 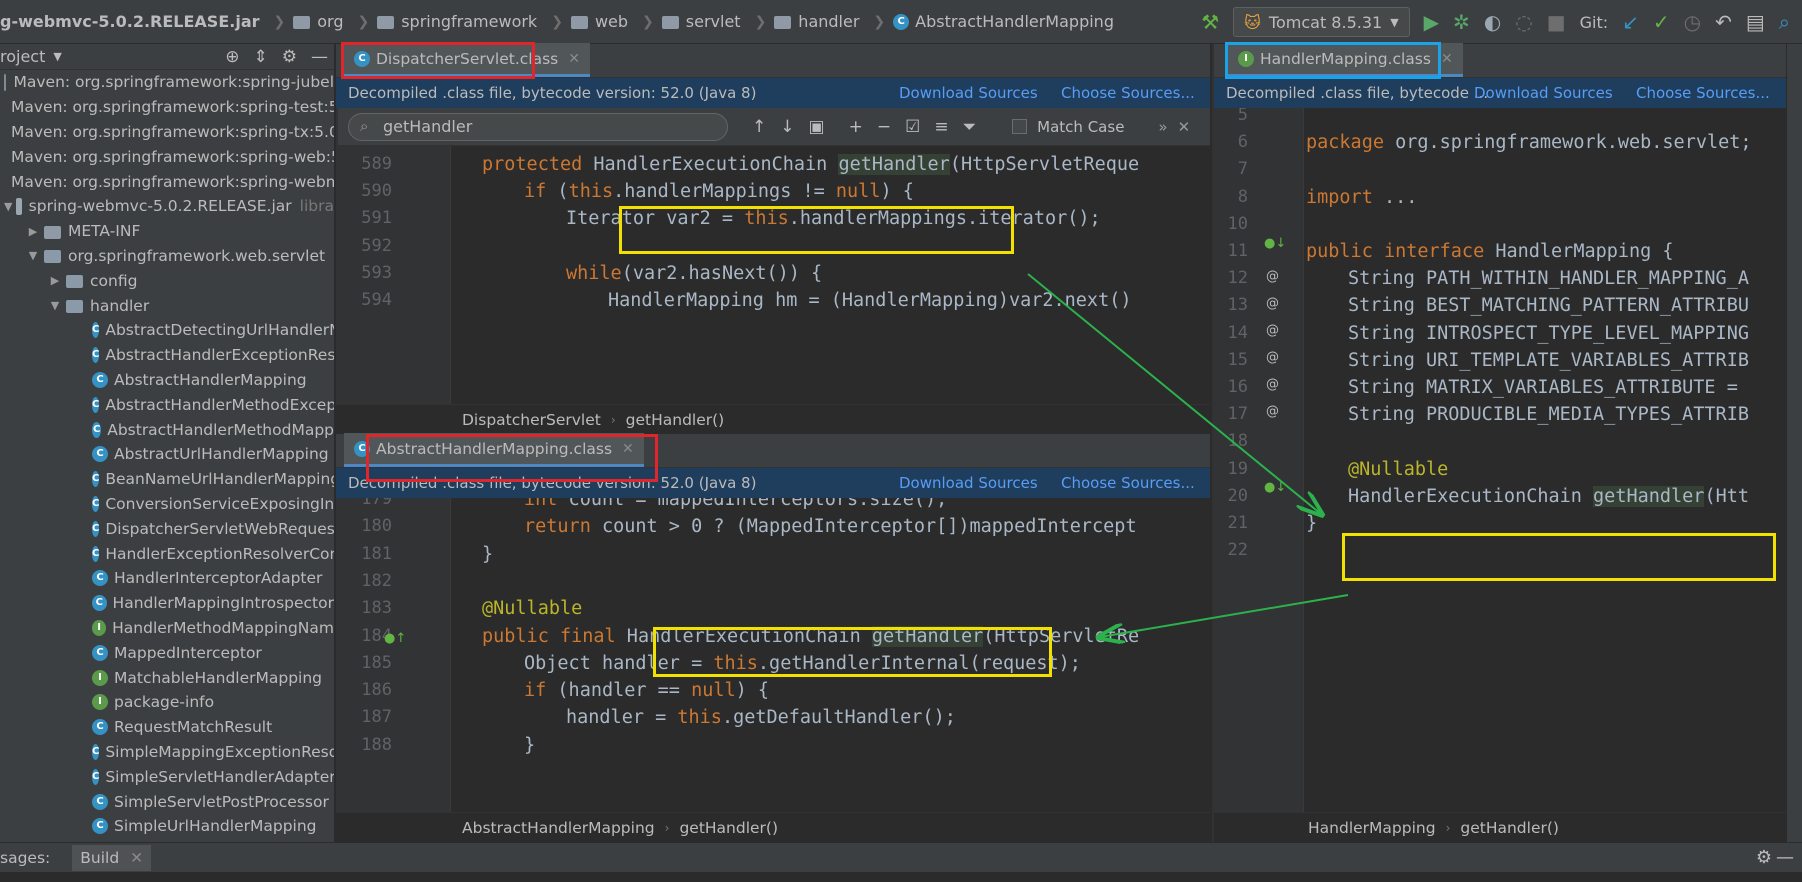 I want to click on tab-label: Build, so click(x=100, y=857).